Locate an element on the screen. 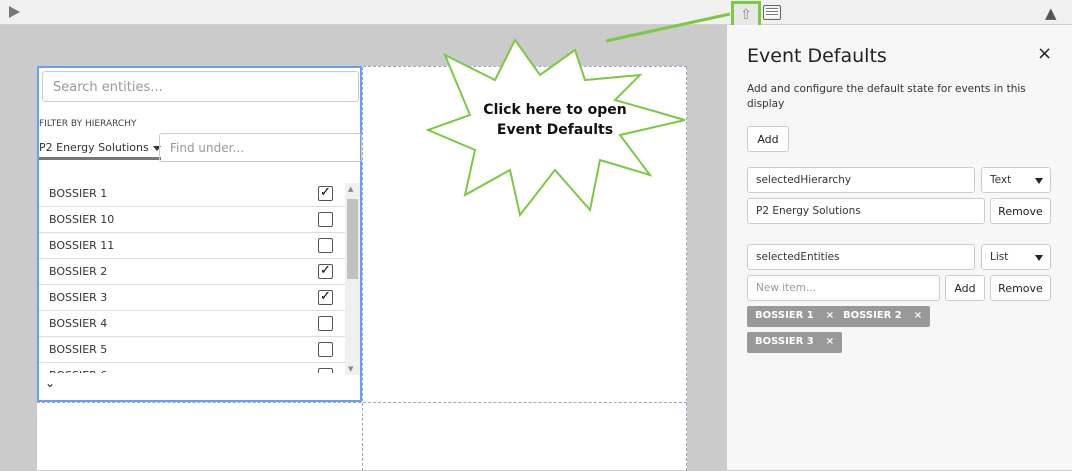 This screenshot has width=1072, height=471. chip-item: BOSSIER 3 × is located at coordinates (795, 342).